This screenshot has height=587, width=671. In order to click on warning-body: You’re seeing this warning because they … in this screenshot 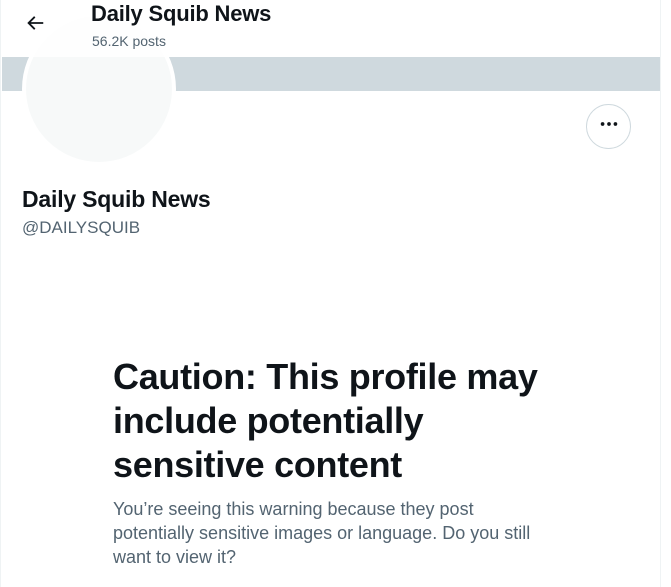, I will do `click(322, 533)`.